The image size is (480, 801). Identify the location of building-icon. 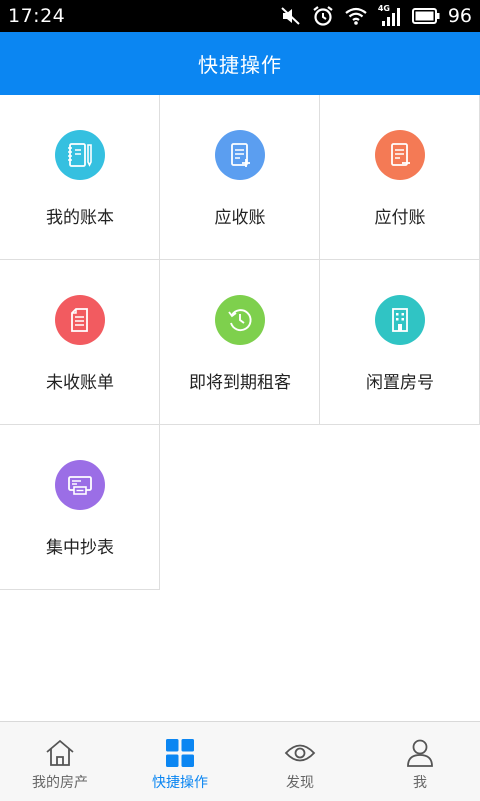
(400, 320).